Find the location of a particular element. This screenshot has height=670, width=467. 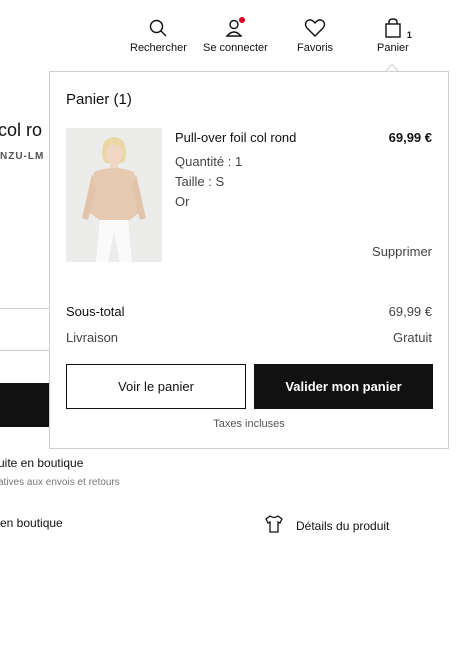

product-price: 69,99 € is located at coordinates (410, 137).